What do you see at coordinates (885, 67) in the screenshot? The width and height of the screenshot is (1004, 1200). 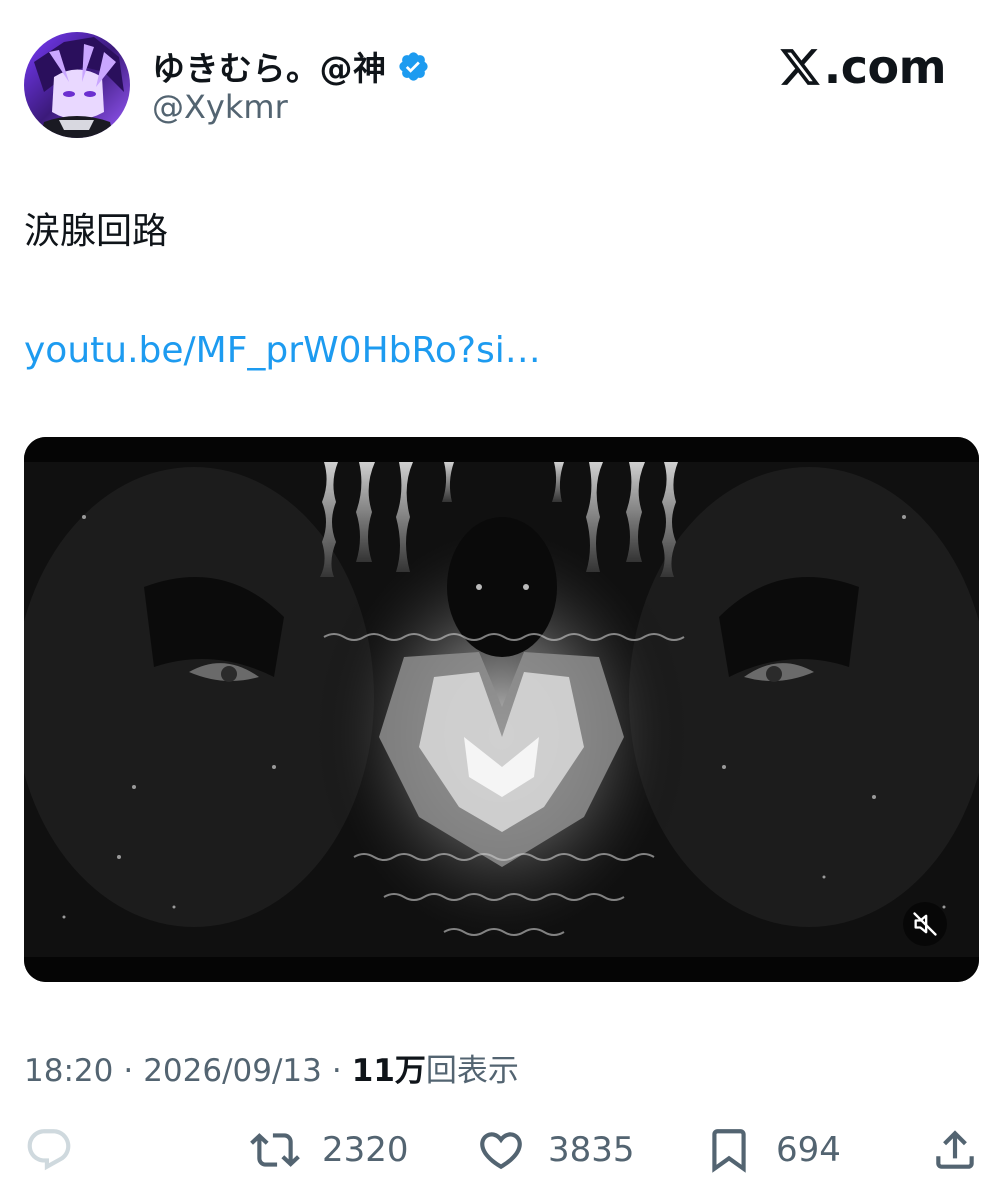 I see `logo-text: .com` at bounding box center [885, 67].